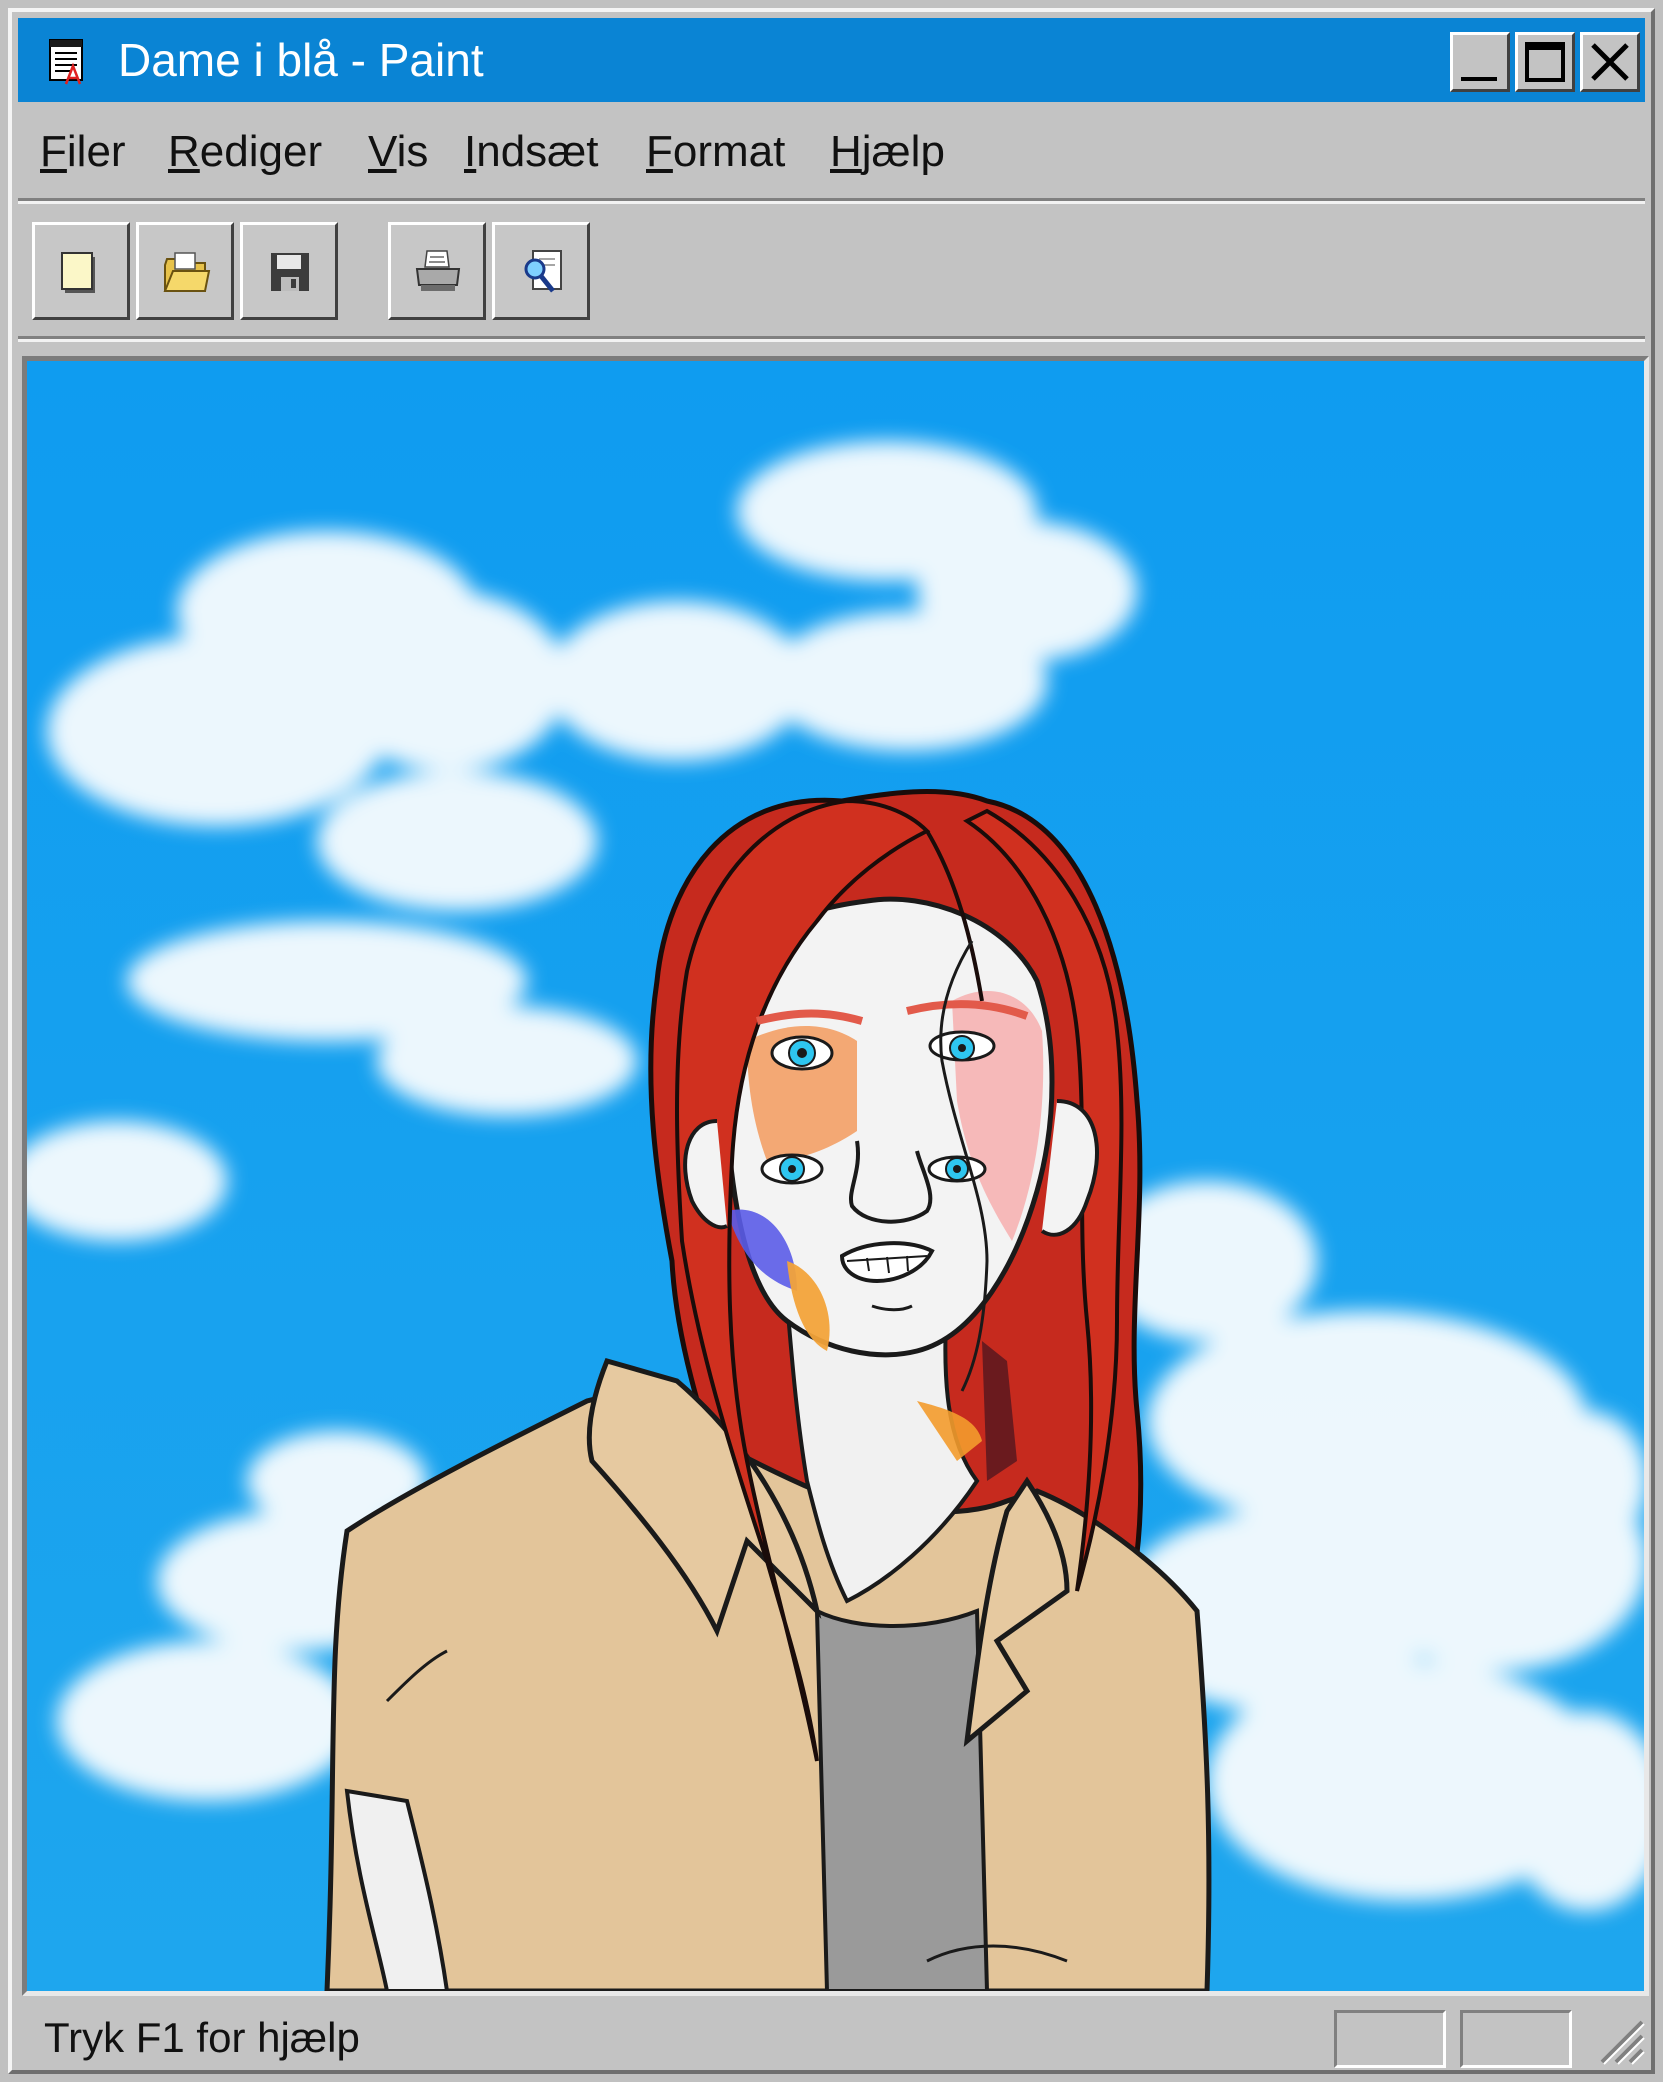  Describe the element at coordinates (83, 152) in the screenshot. I see `menu-filer: Filer` at that location.